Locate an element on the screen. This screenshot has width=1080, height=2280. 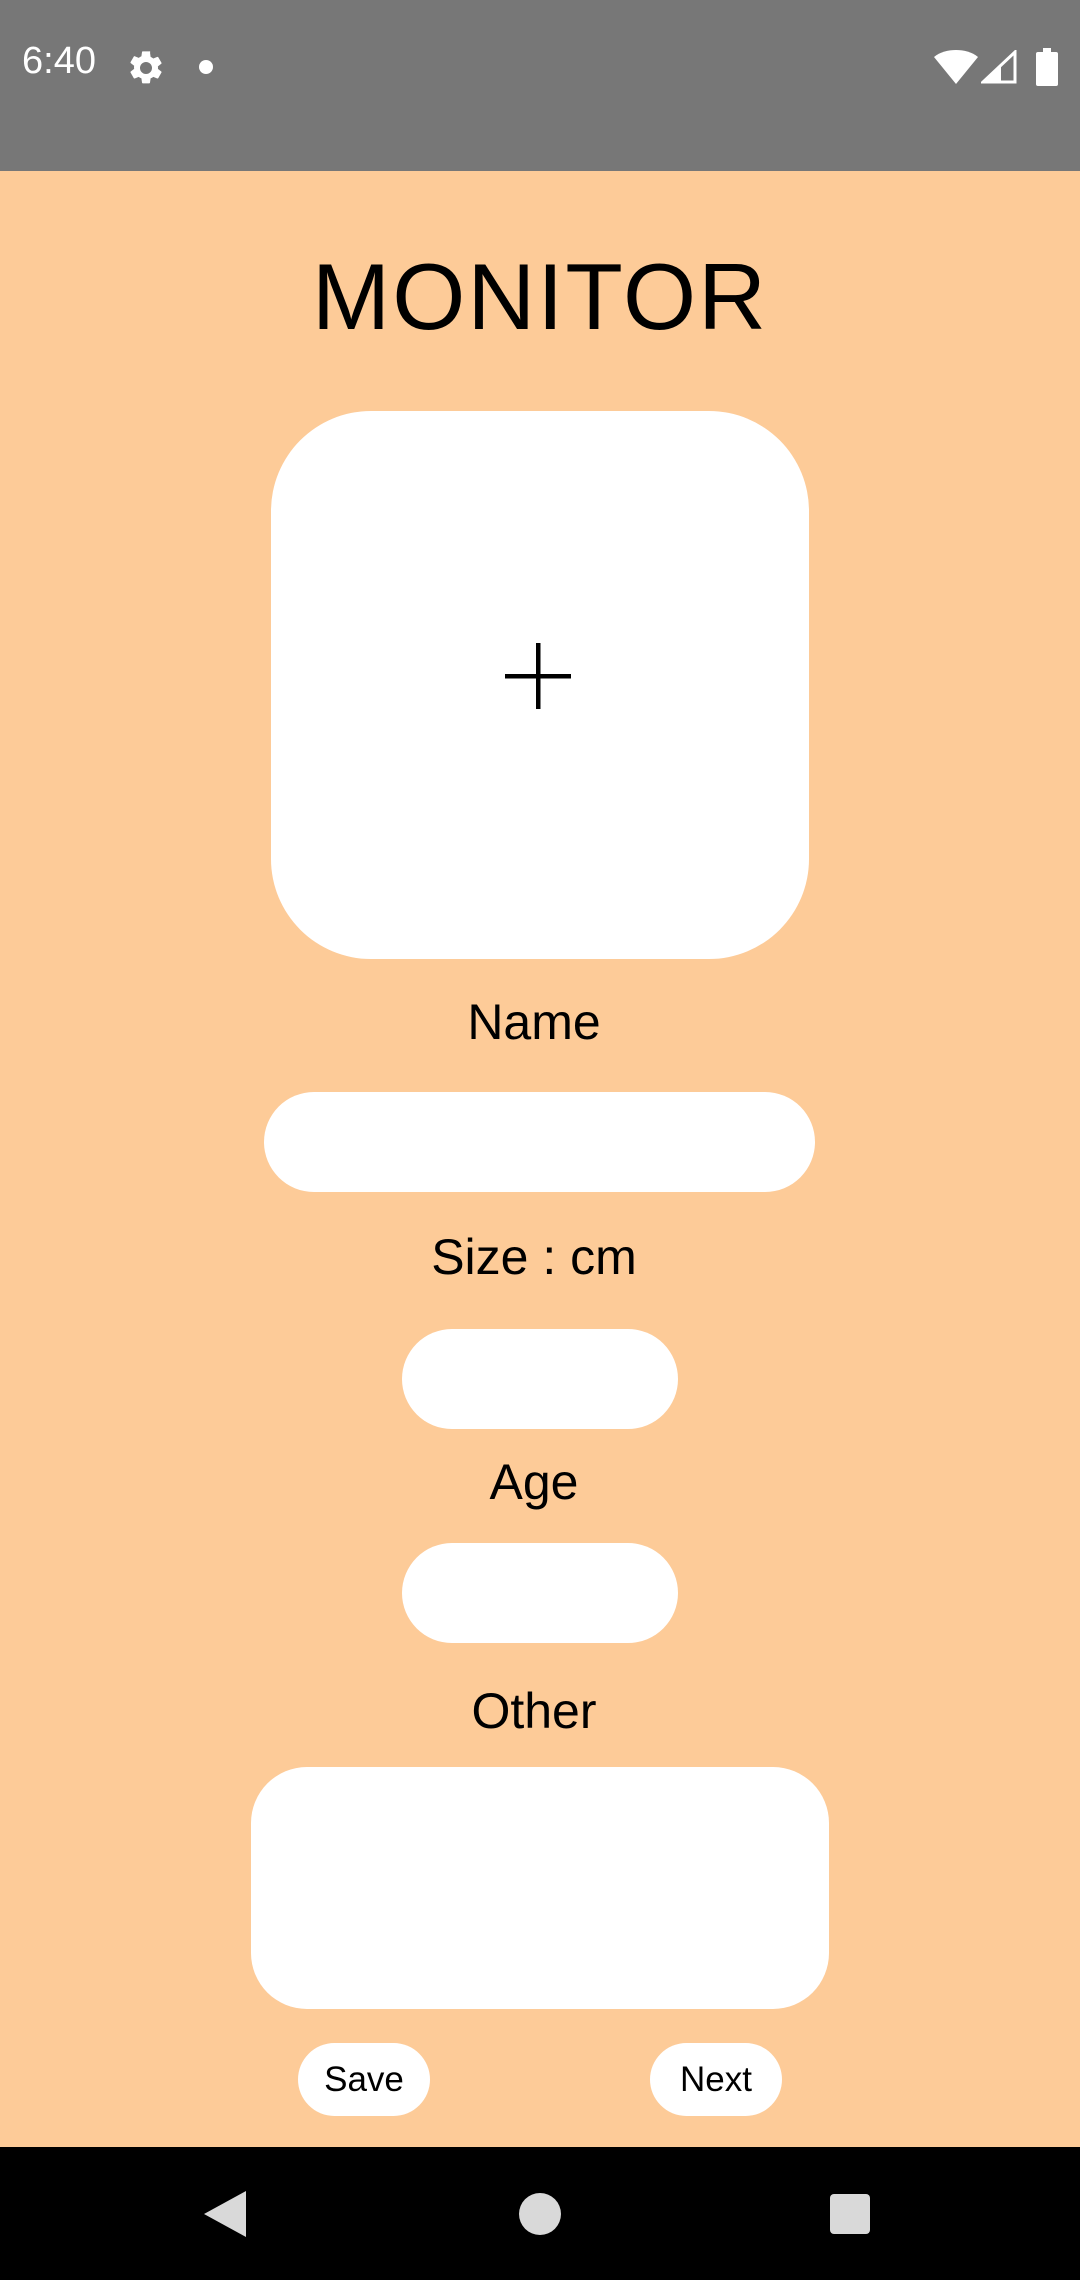
age-input is located at coordinates (540, 1593).